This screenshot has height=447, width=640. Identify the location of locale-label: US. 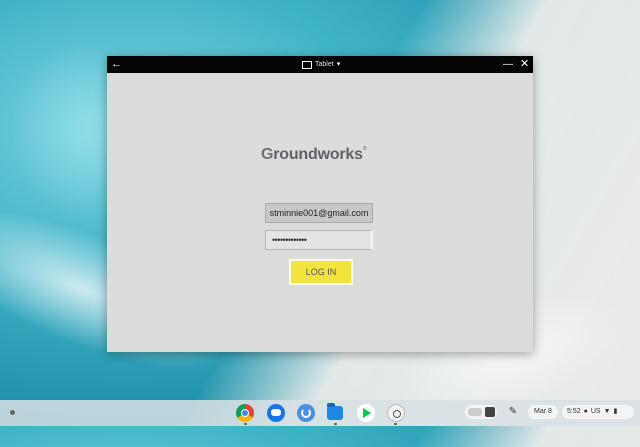
(595, 411).